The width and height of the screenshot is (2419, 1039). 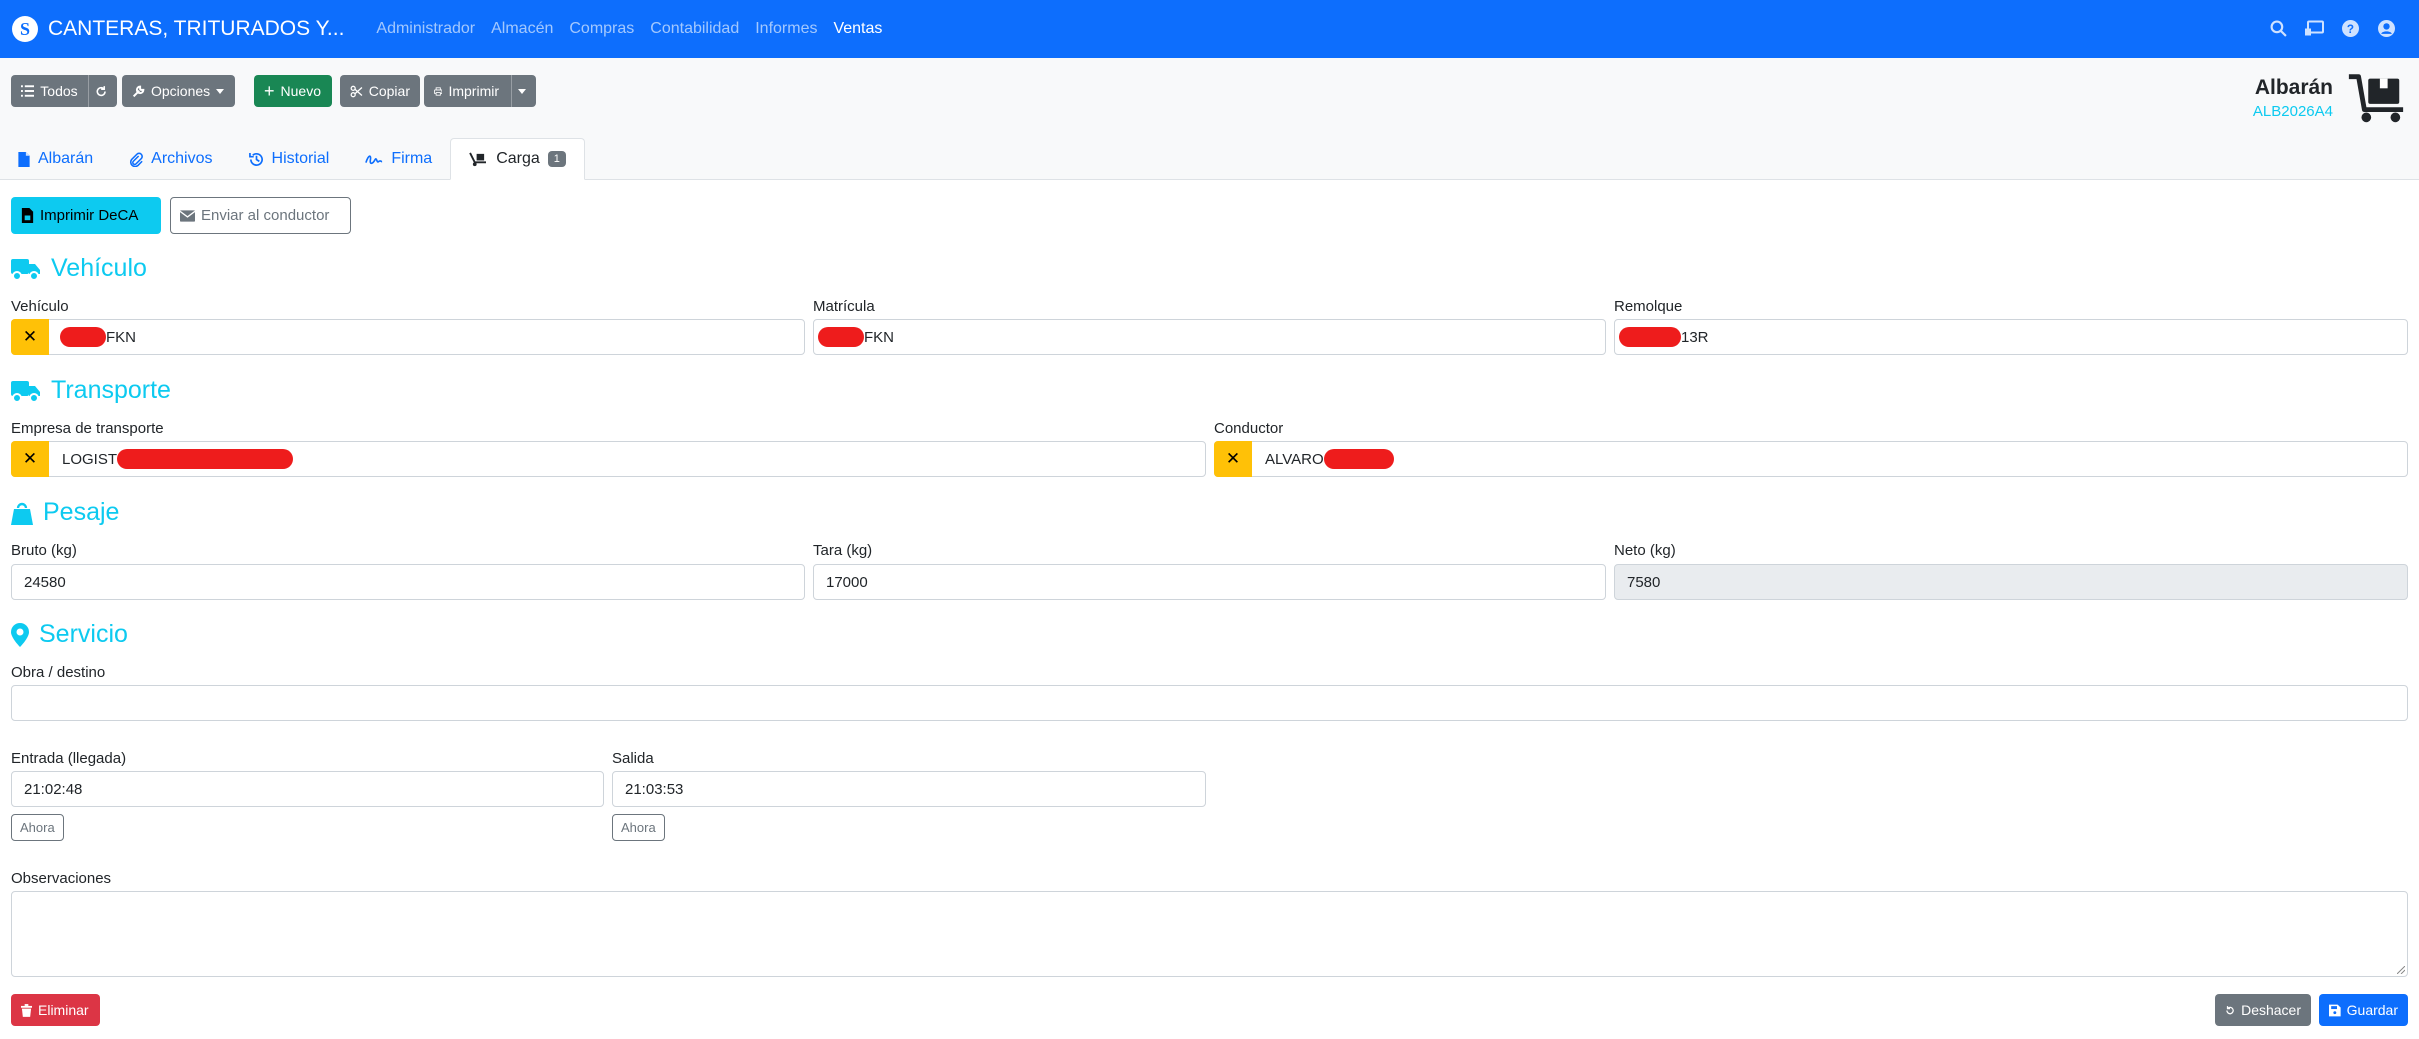 I want to click on dolly-icon, so click(x=2376, y=98).